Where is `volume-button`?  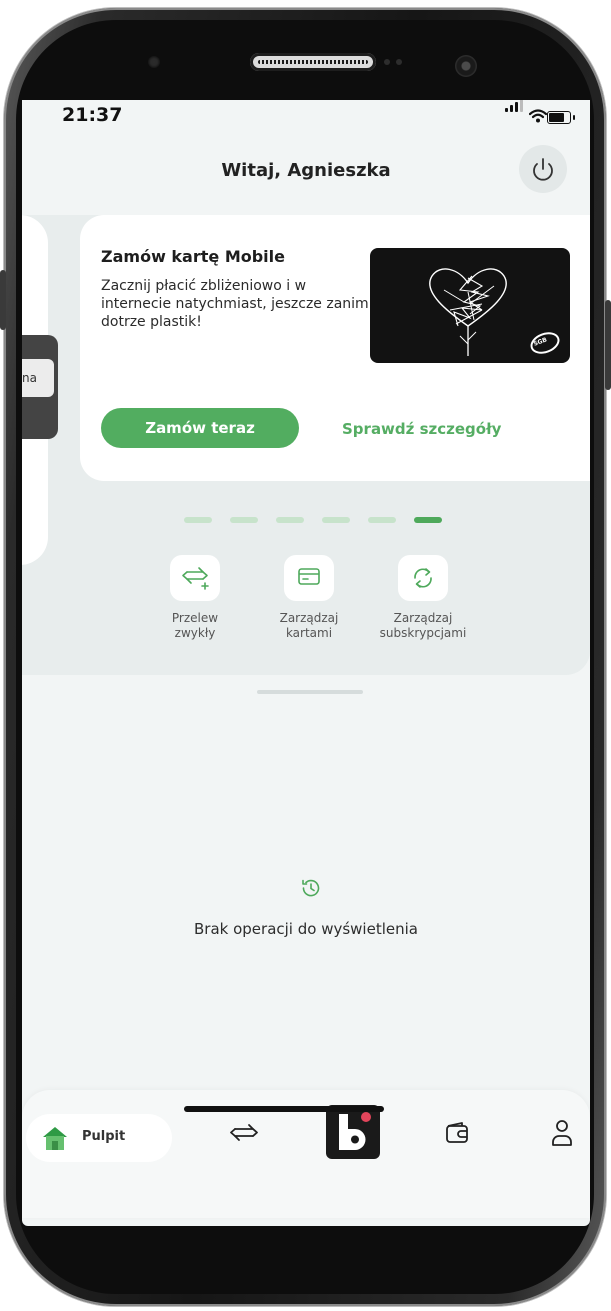 volume-button is located at coordinates (3, 300).